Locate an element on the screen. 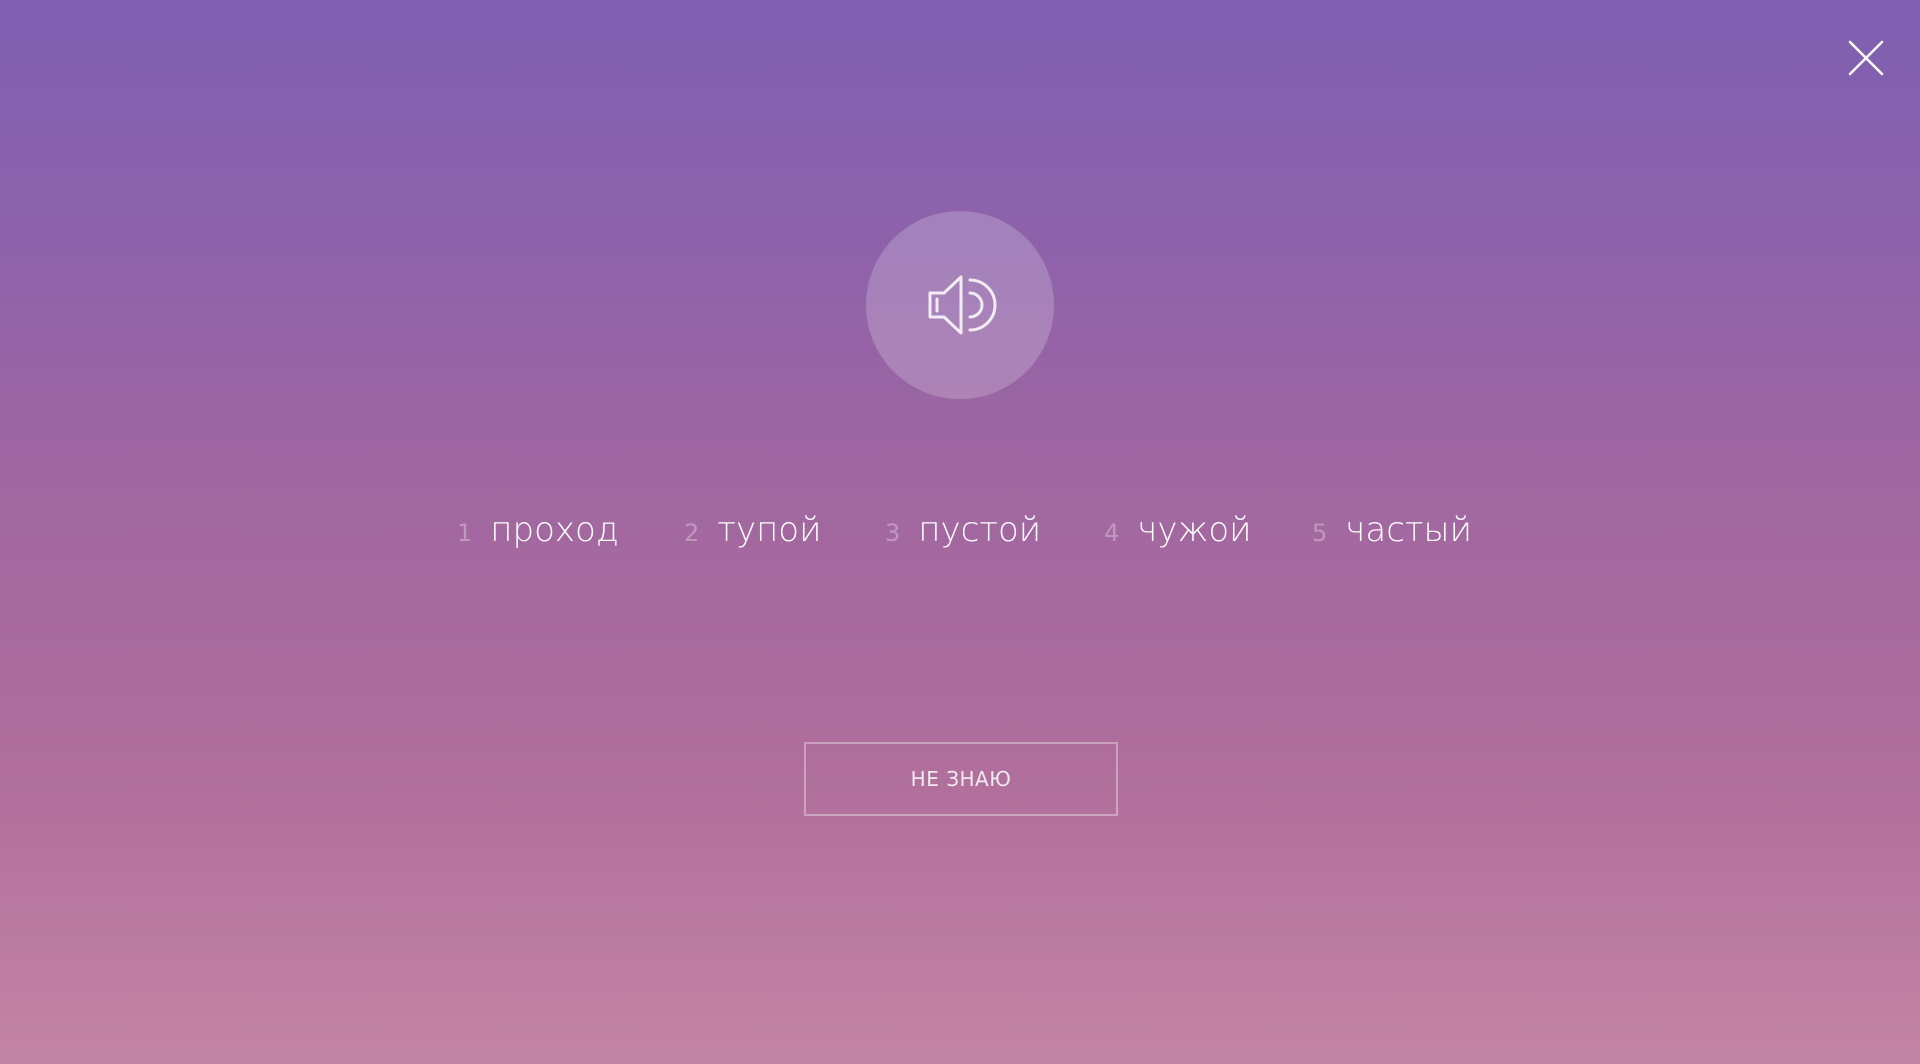  option-number: 3 is located at coordinates (893, 533).